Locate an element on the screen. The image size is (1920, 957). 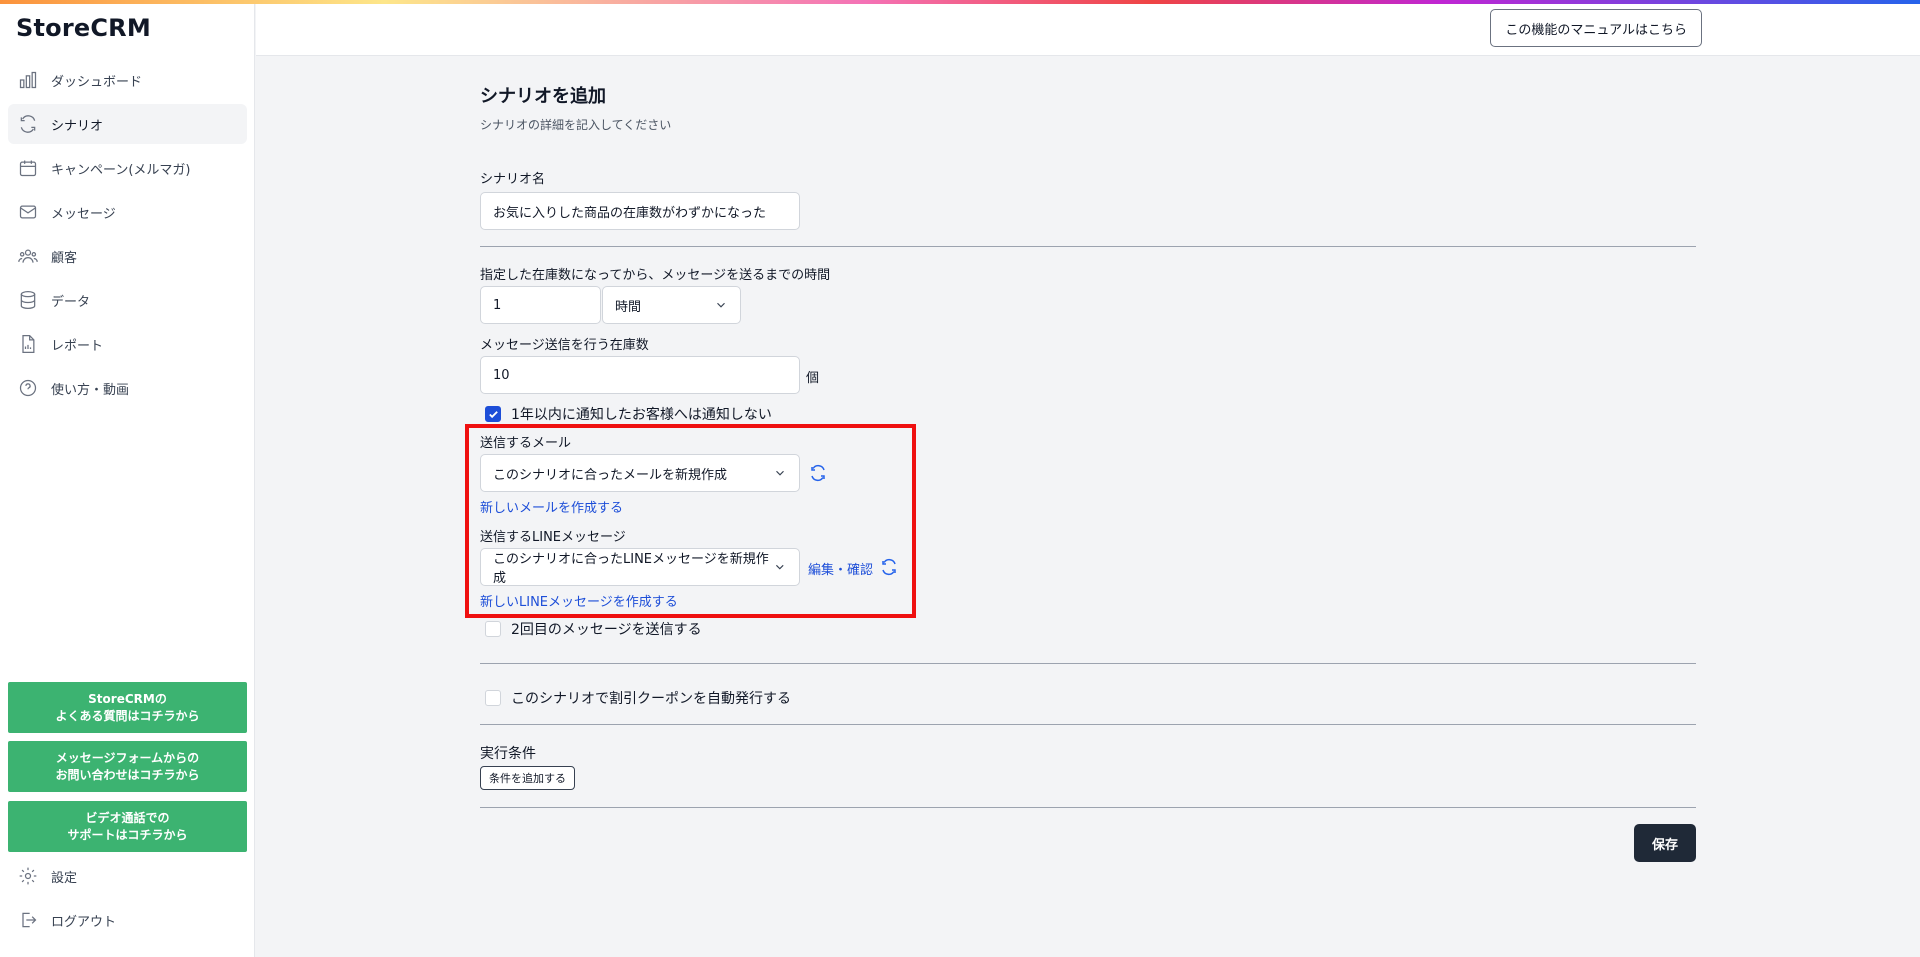
sidebar-item-help: 使い方・動画 is located at coordinates (127, 388).